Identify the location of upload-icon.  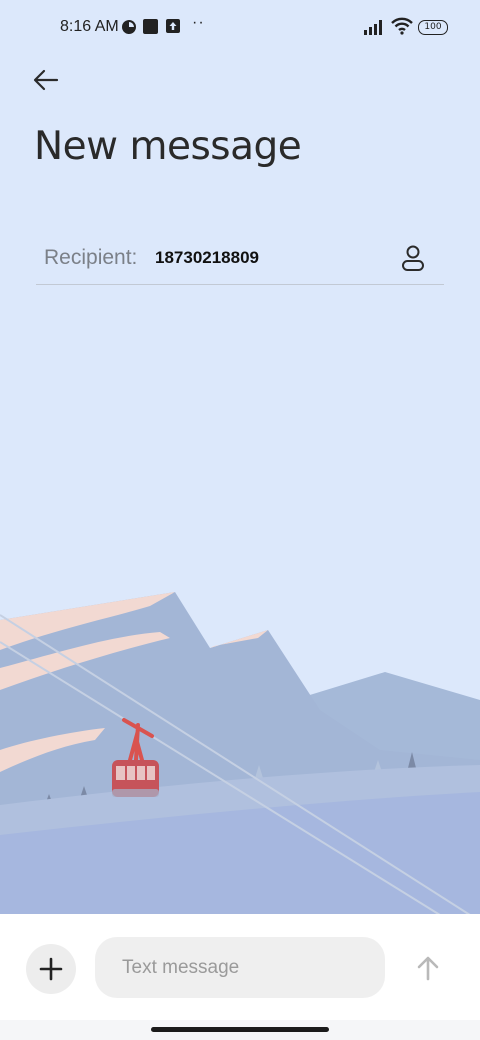
(173, 26).